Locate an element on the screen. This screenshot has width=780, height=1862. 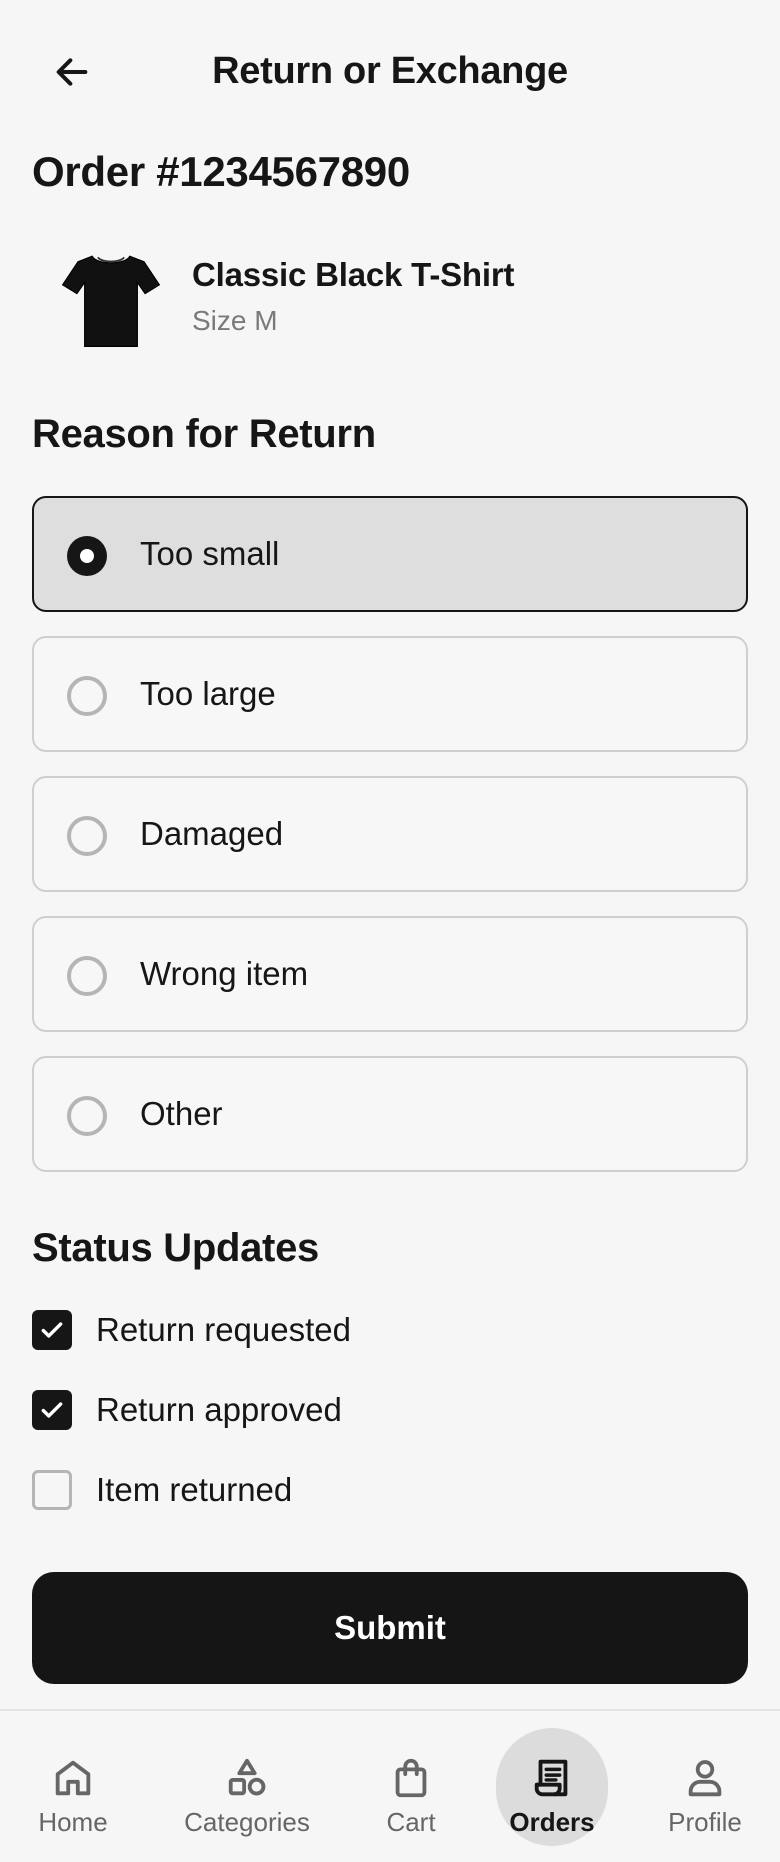
nav-label: Orders is located at coordinates (552, 1822).